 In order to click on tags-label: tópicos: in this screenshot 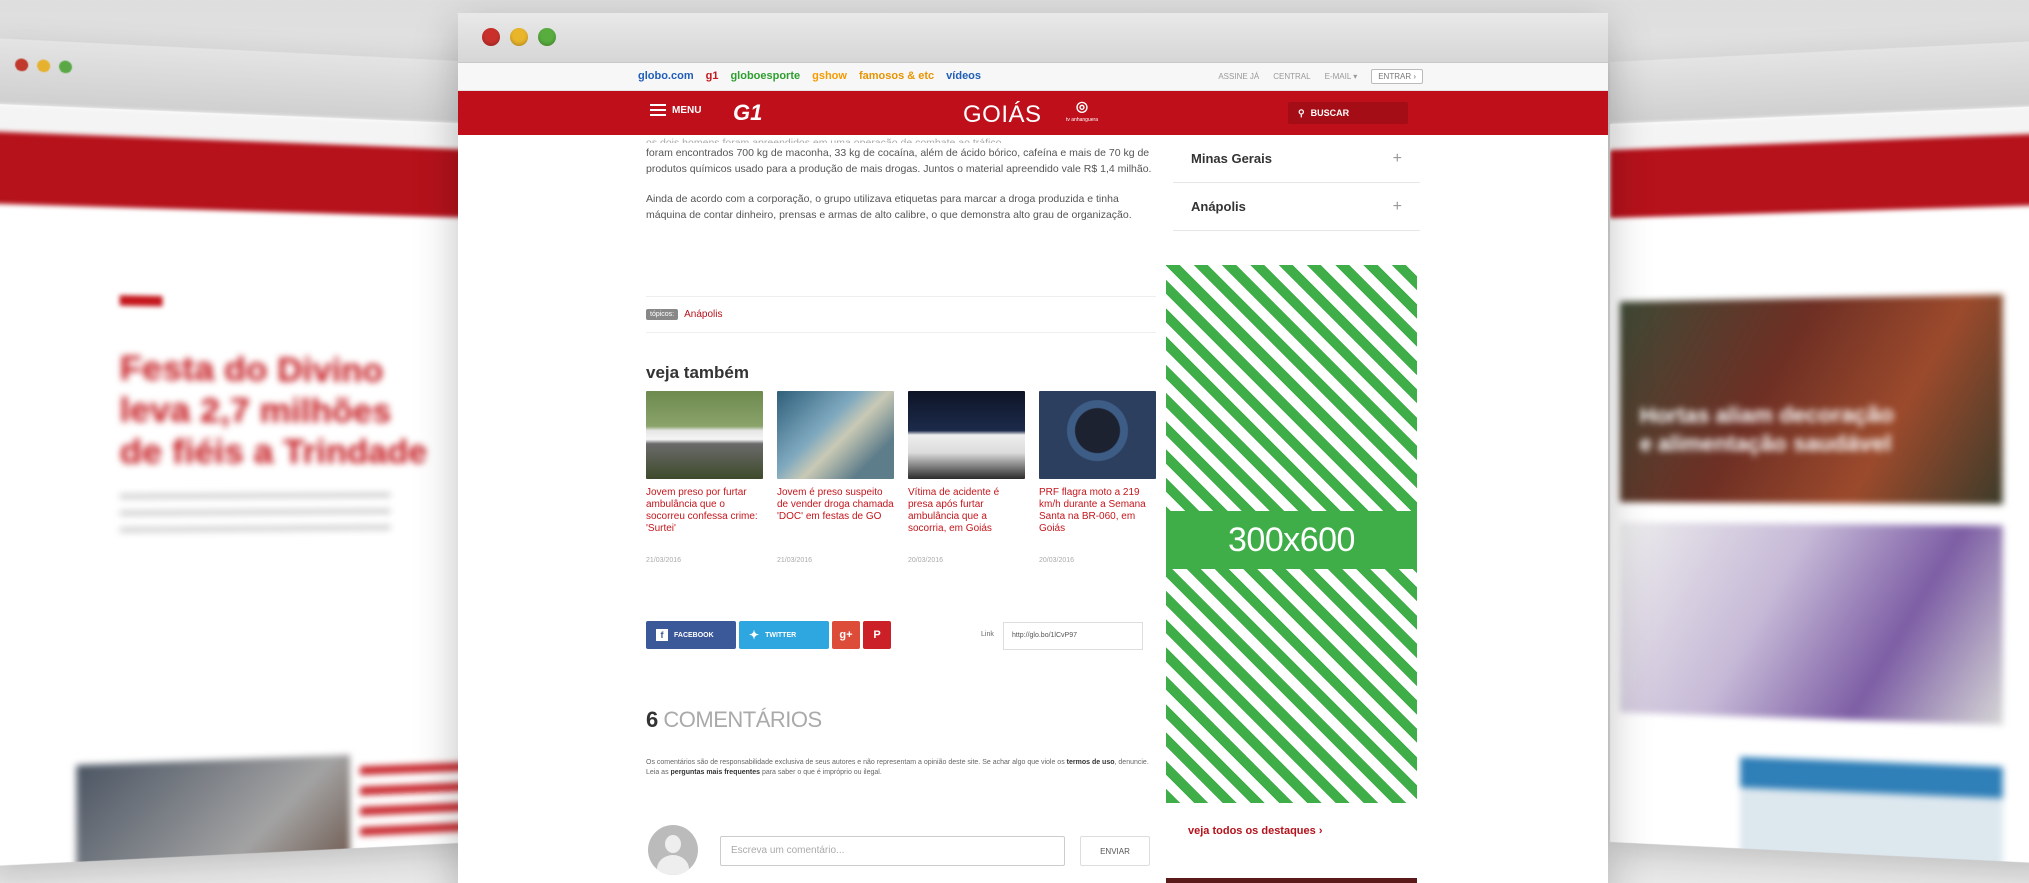, I will do `click(662, 314)`.